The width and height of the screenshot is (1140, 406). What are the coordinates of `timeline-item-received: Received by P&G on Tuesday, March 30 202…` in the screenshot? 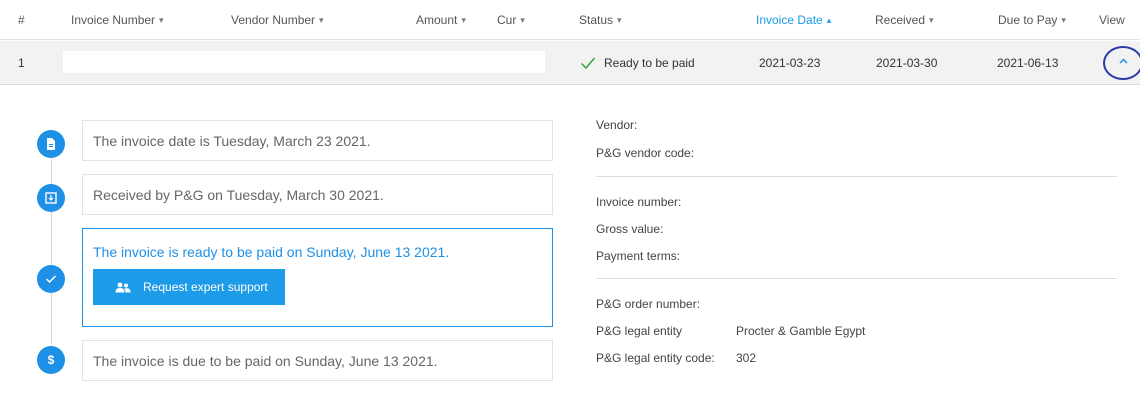 It's located at (317, 194).